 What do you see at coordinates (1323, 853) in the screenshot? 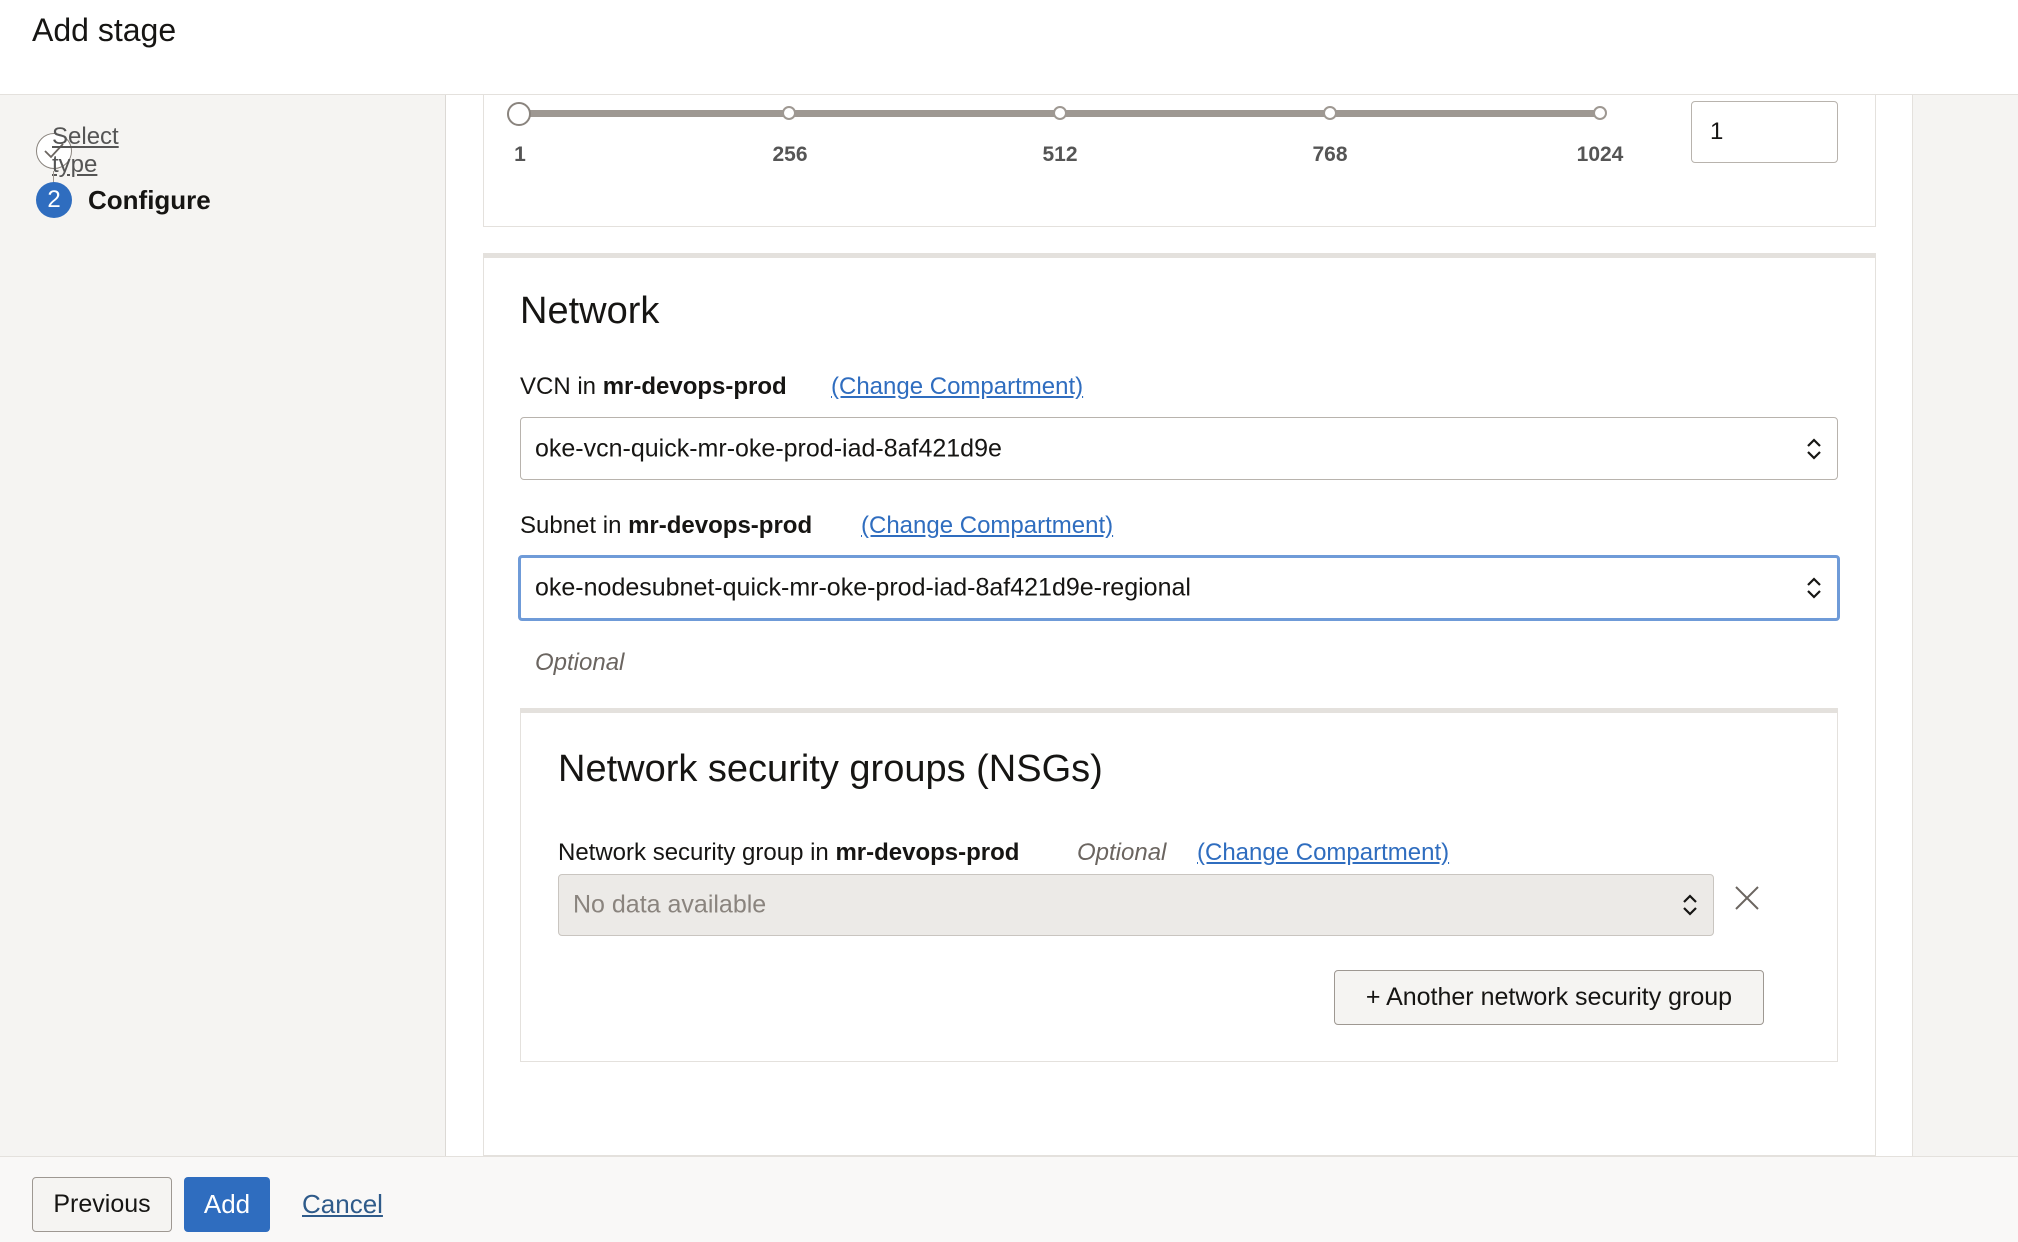
I see `nsg-change-compartment-link: (Change Compartment)` at bounding box center [1323, 853].